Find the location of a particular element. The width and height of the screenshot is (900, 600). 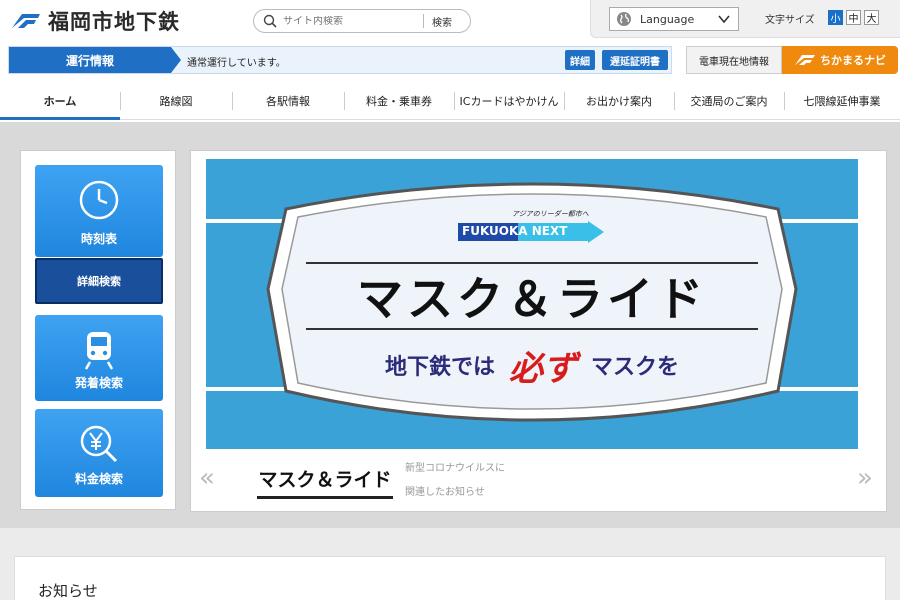

search-box: 検索 is located at coordinates (362, 21).